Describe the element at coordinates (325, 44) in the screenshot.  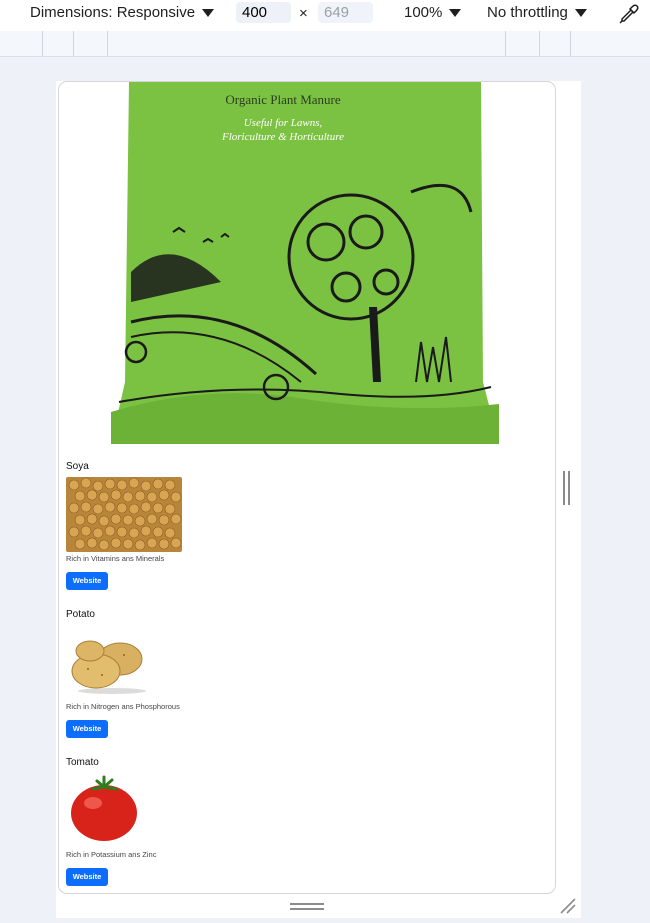
I see `media-query-bar` at that location.